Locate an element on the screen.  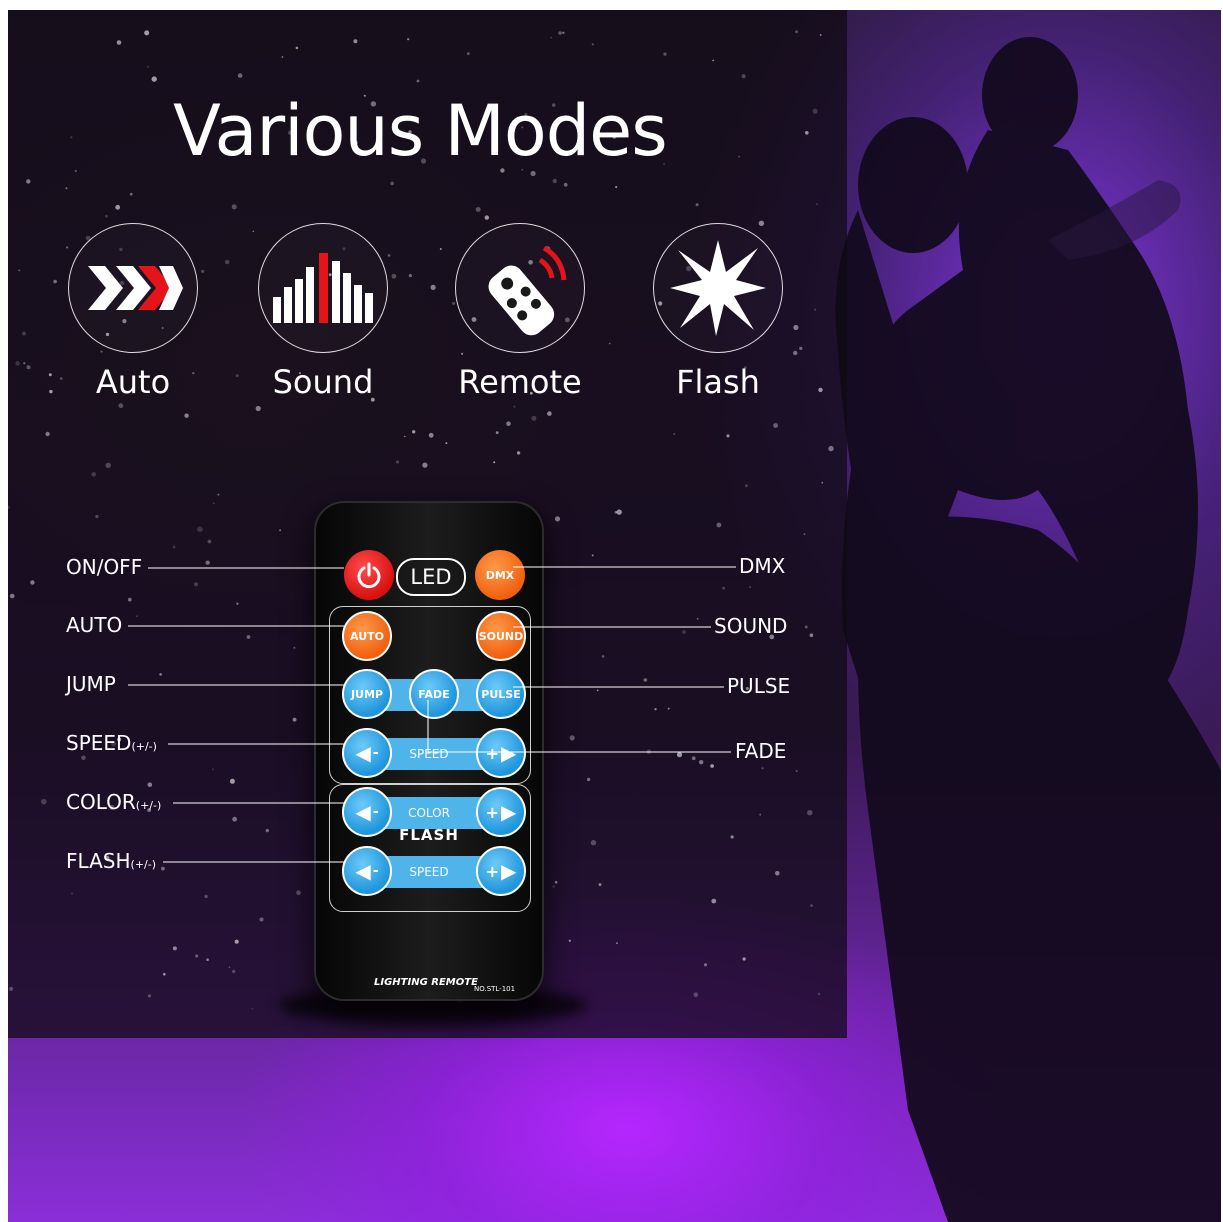
callout-color-text: COLOR is located at coordinates (101, 802).